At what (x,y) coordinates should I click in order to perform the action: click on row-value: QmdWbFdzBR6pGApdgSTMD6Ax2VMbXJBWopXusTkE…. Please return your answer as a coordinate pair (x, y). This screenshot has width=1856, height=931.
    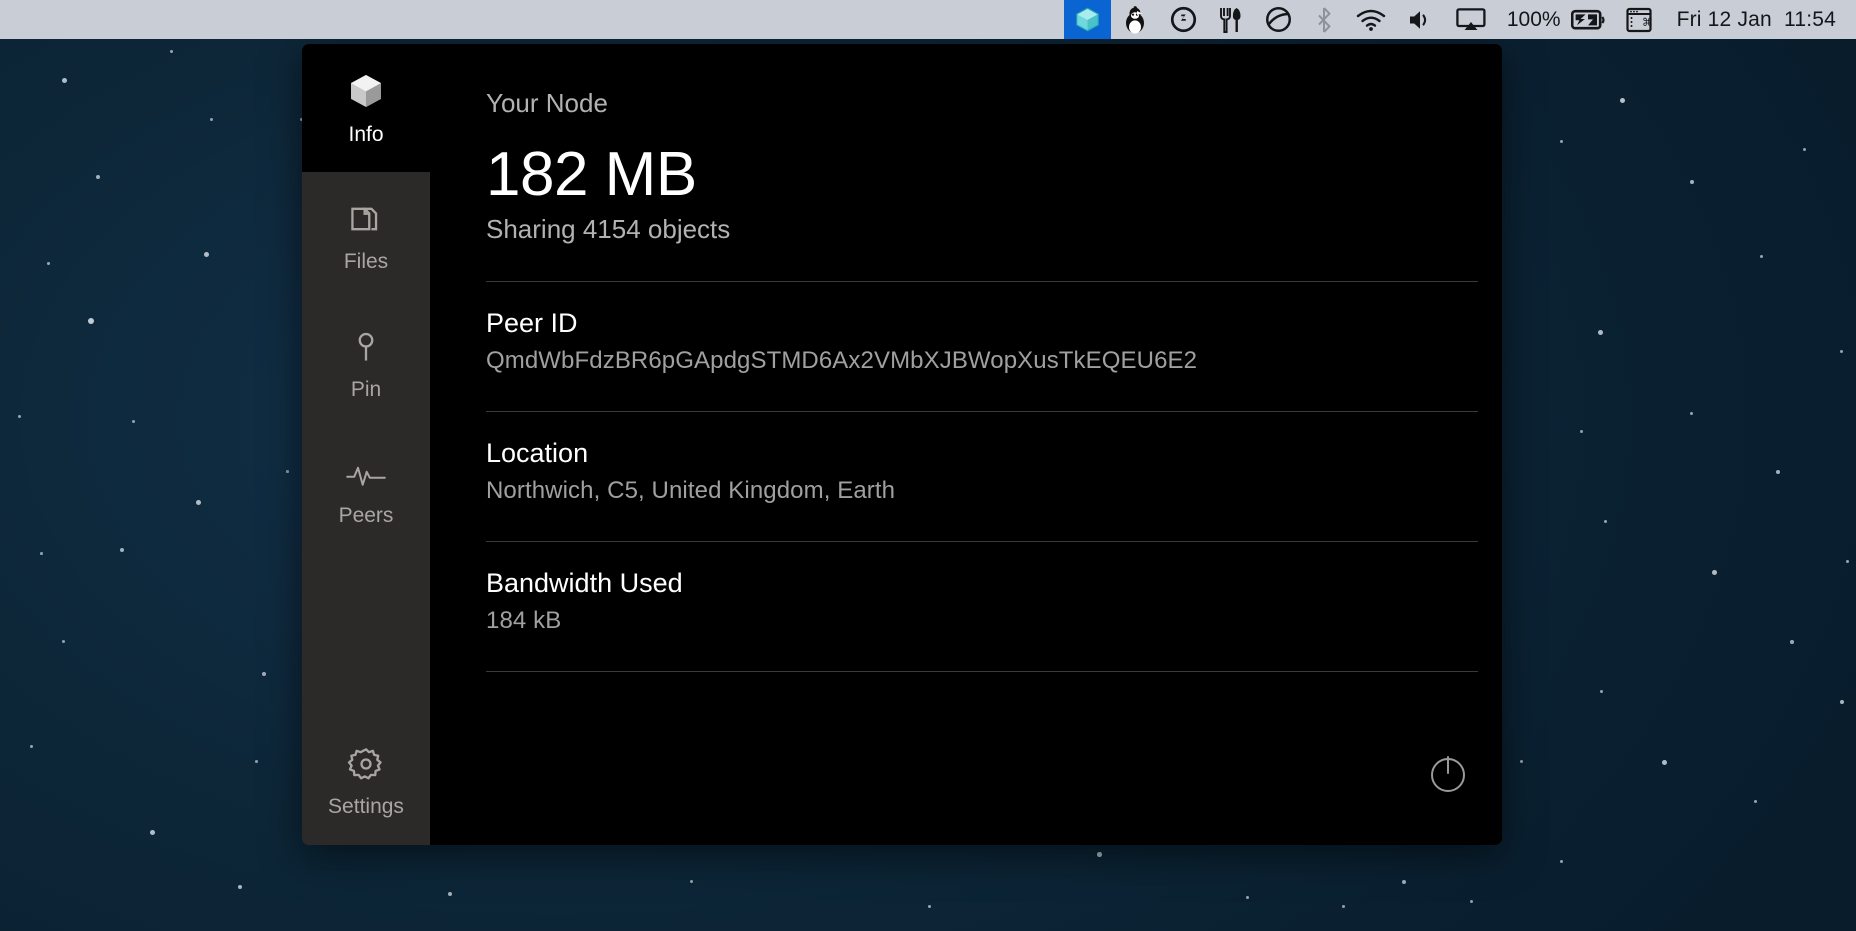
    Looking at the image, I should click on (982, 361).